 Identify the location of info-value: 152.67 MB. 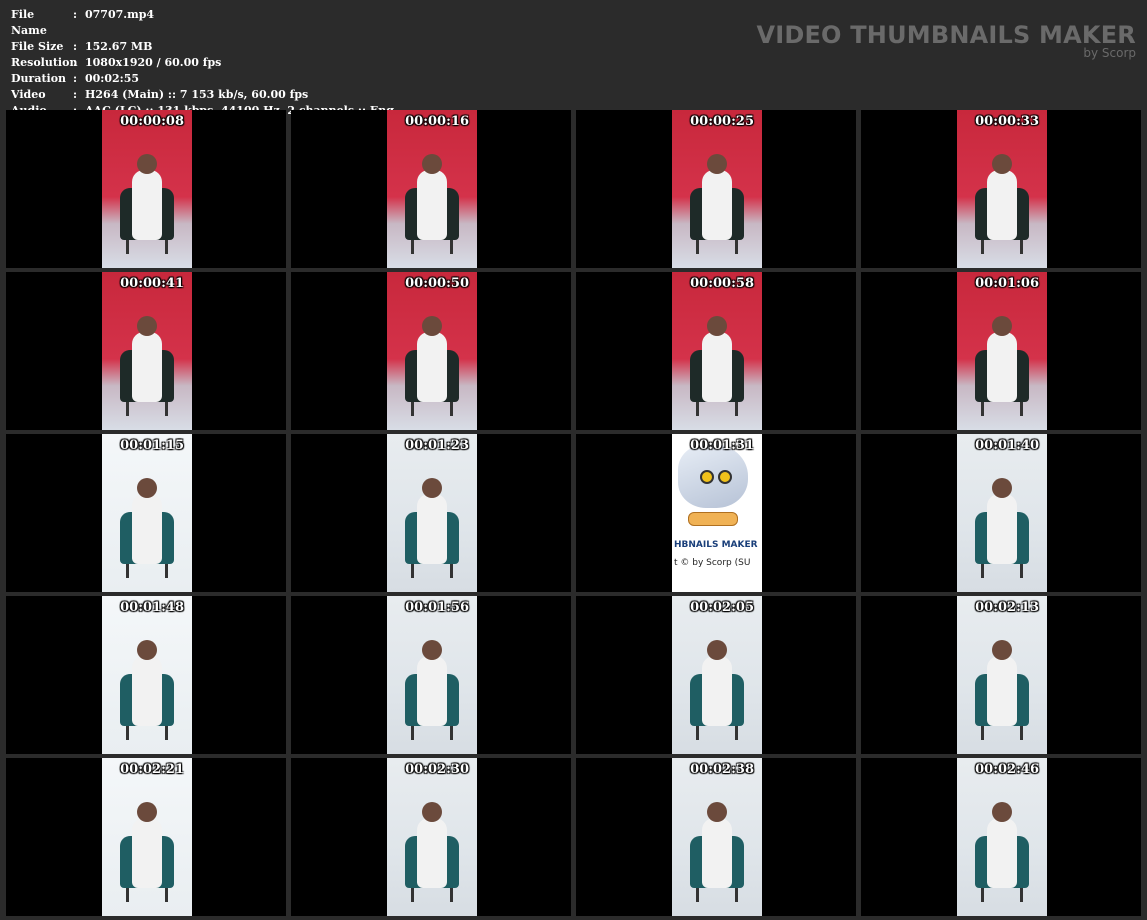
(119, 46).